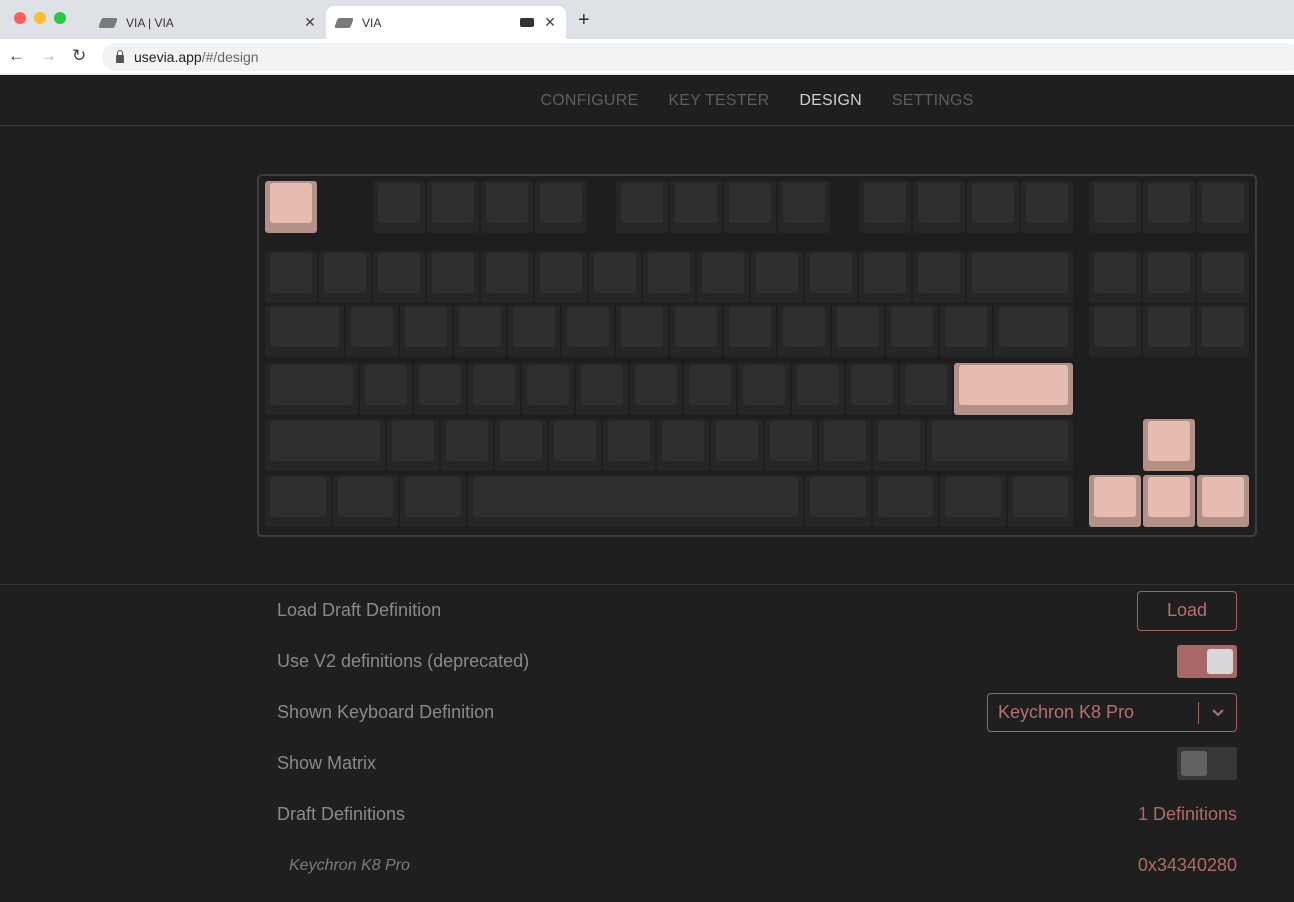 This screenshot has height=902, width=1294. I want to click on new-tab-button: +, so click(584, 20).